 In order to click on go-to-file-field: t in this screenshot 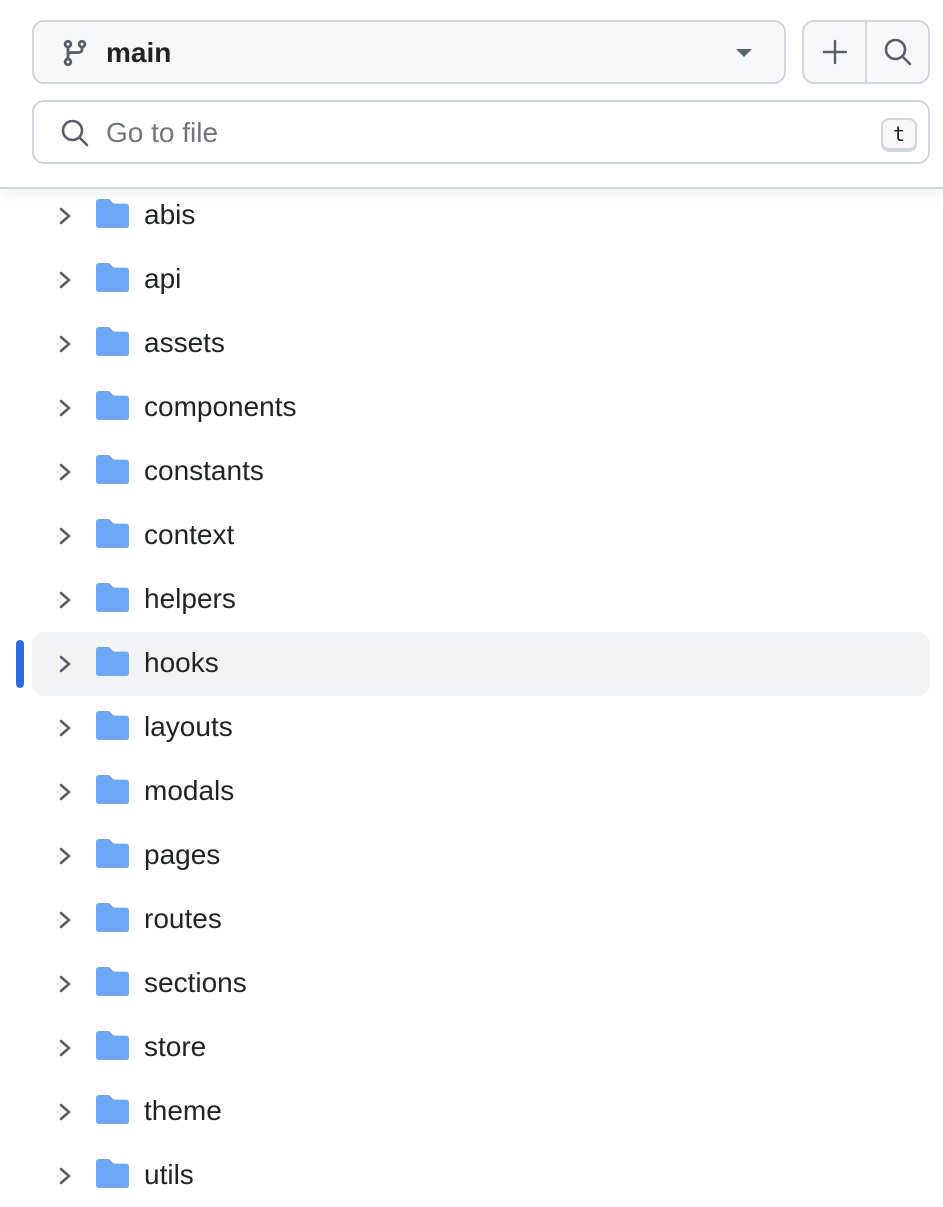, I will do `click(481, 132)`.